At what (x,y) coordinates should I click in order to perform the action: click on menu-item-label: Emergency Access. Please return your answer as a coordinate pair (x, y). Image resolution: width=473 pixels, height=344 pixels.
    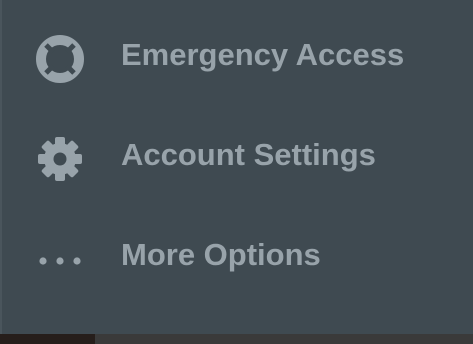
    Looking at the image, I should click on (263, 54).